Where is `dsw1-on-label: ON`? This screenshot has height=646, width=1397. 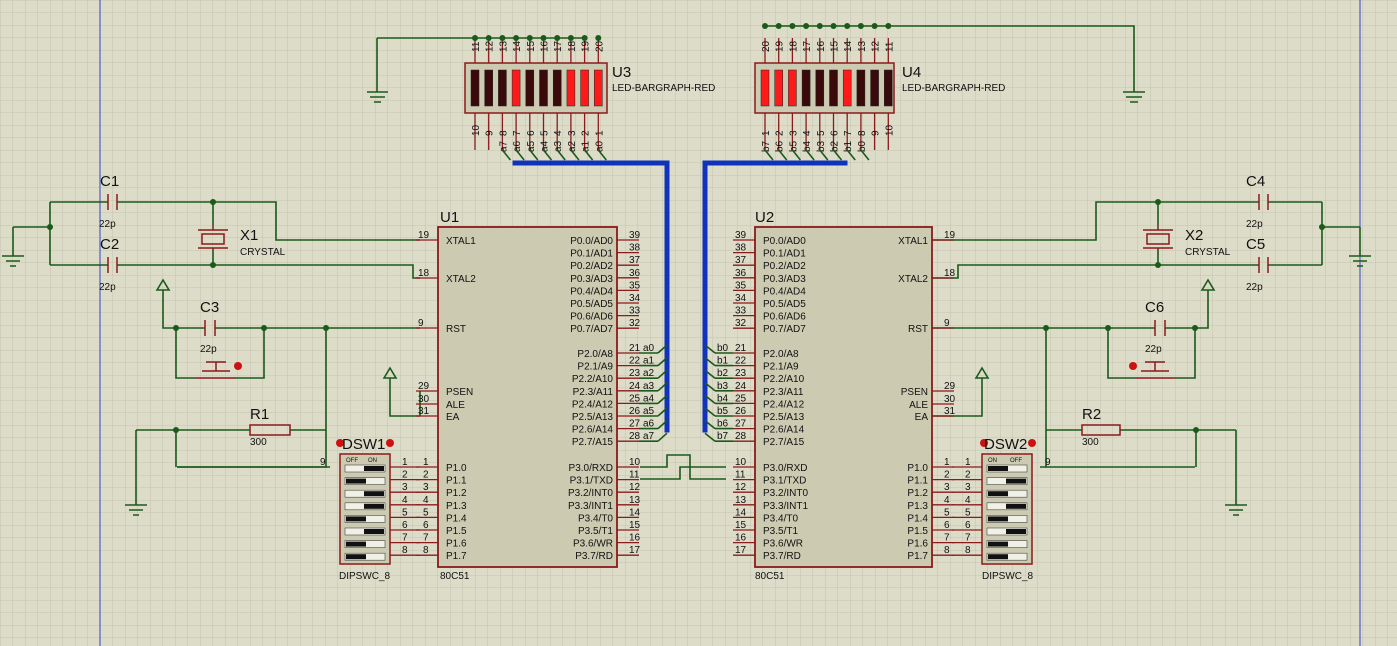
dsw1-on-label: ON is located at coordinates (372, 461).